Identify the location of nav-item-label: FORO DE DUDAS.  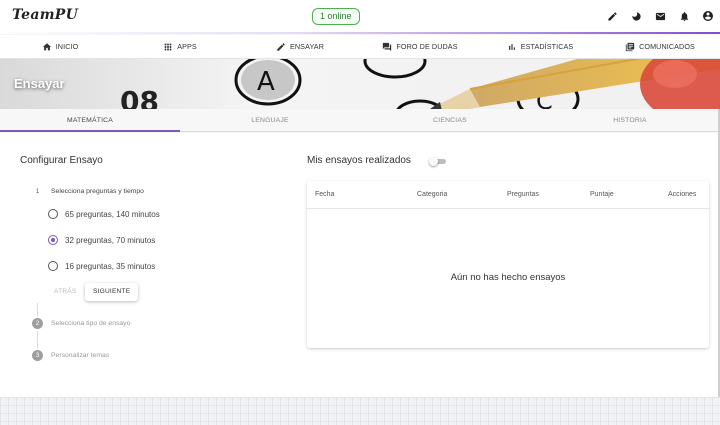
(427, 46).